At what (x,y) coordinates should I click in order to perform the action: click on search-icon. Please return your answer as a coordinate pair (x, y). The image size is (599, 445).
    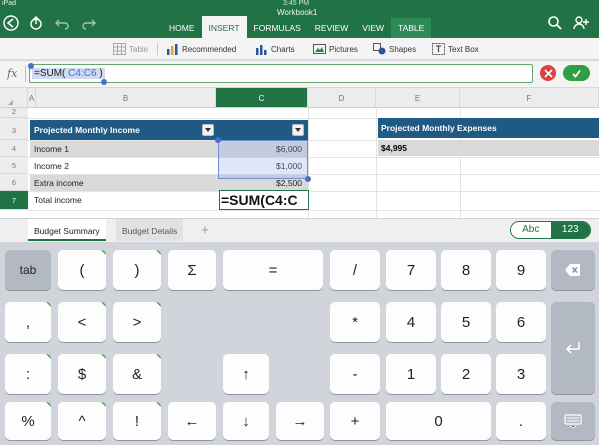
    Looking at the image, I should click on (555, 23).